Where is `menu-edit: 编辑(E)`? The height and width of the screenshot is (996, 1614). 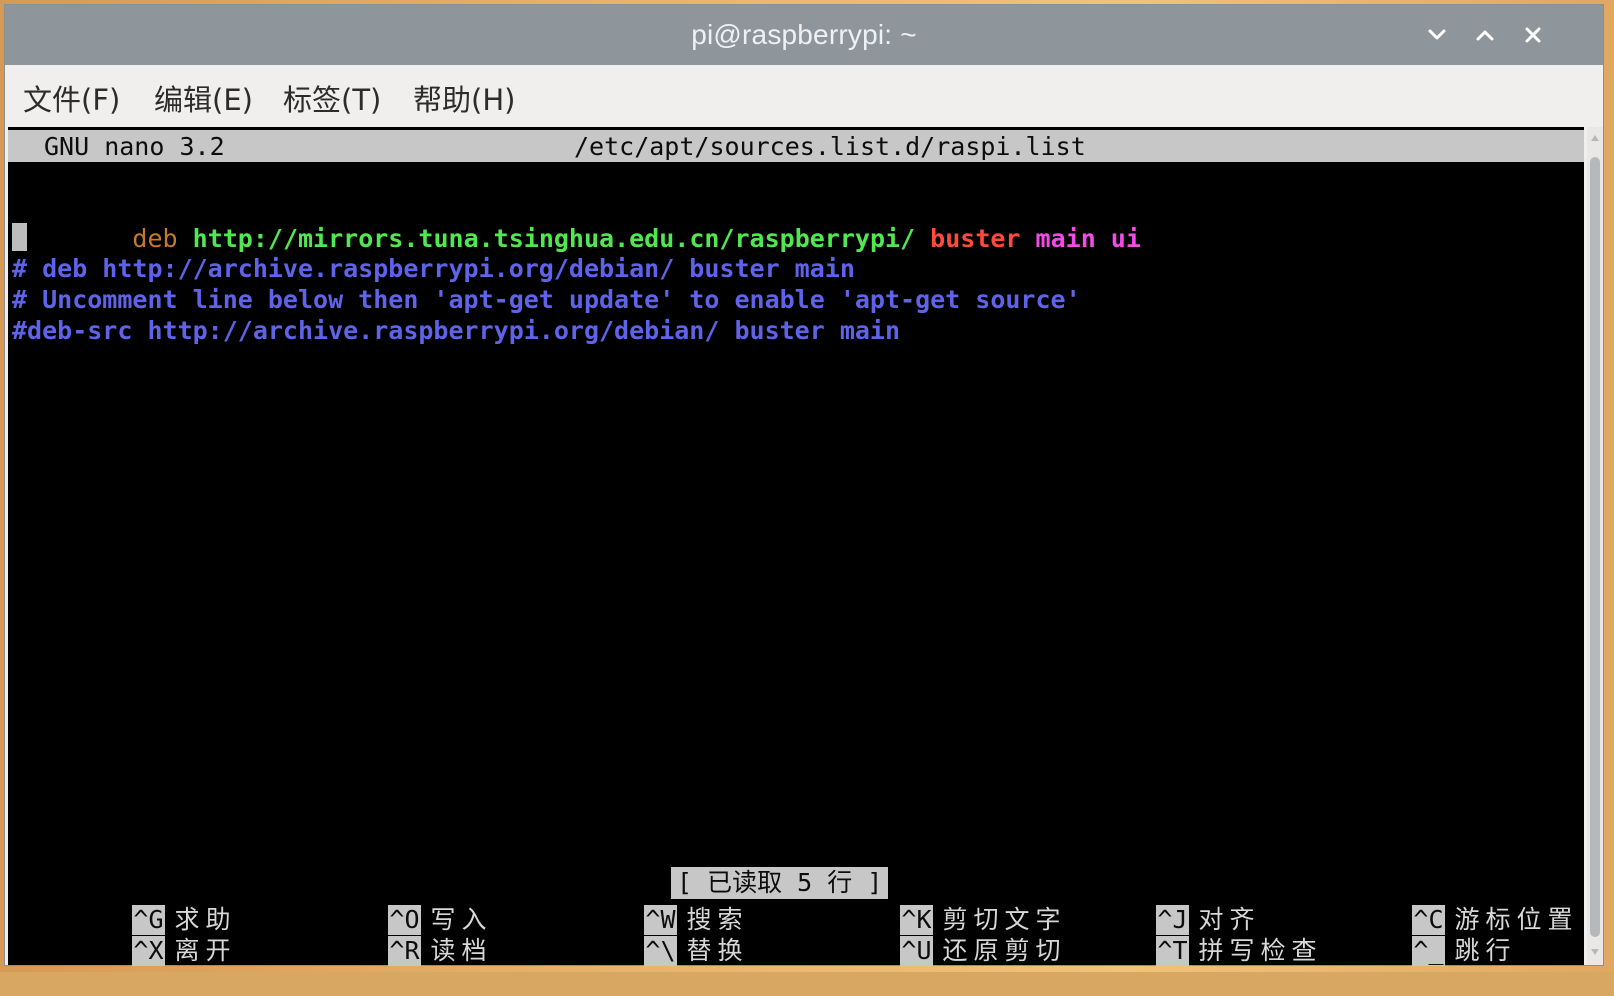 menu-edit: 编辑(E) is located at coordinates (203, 98).